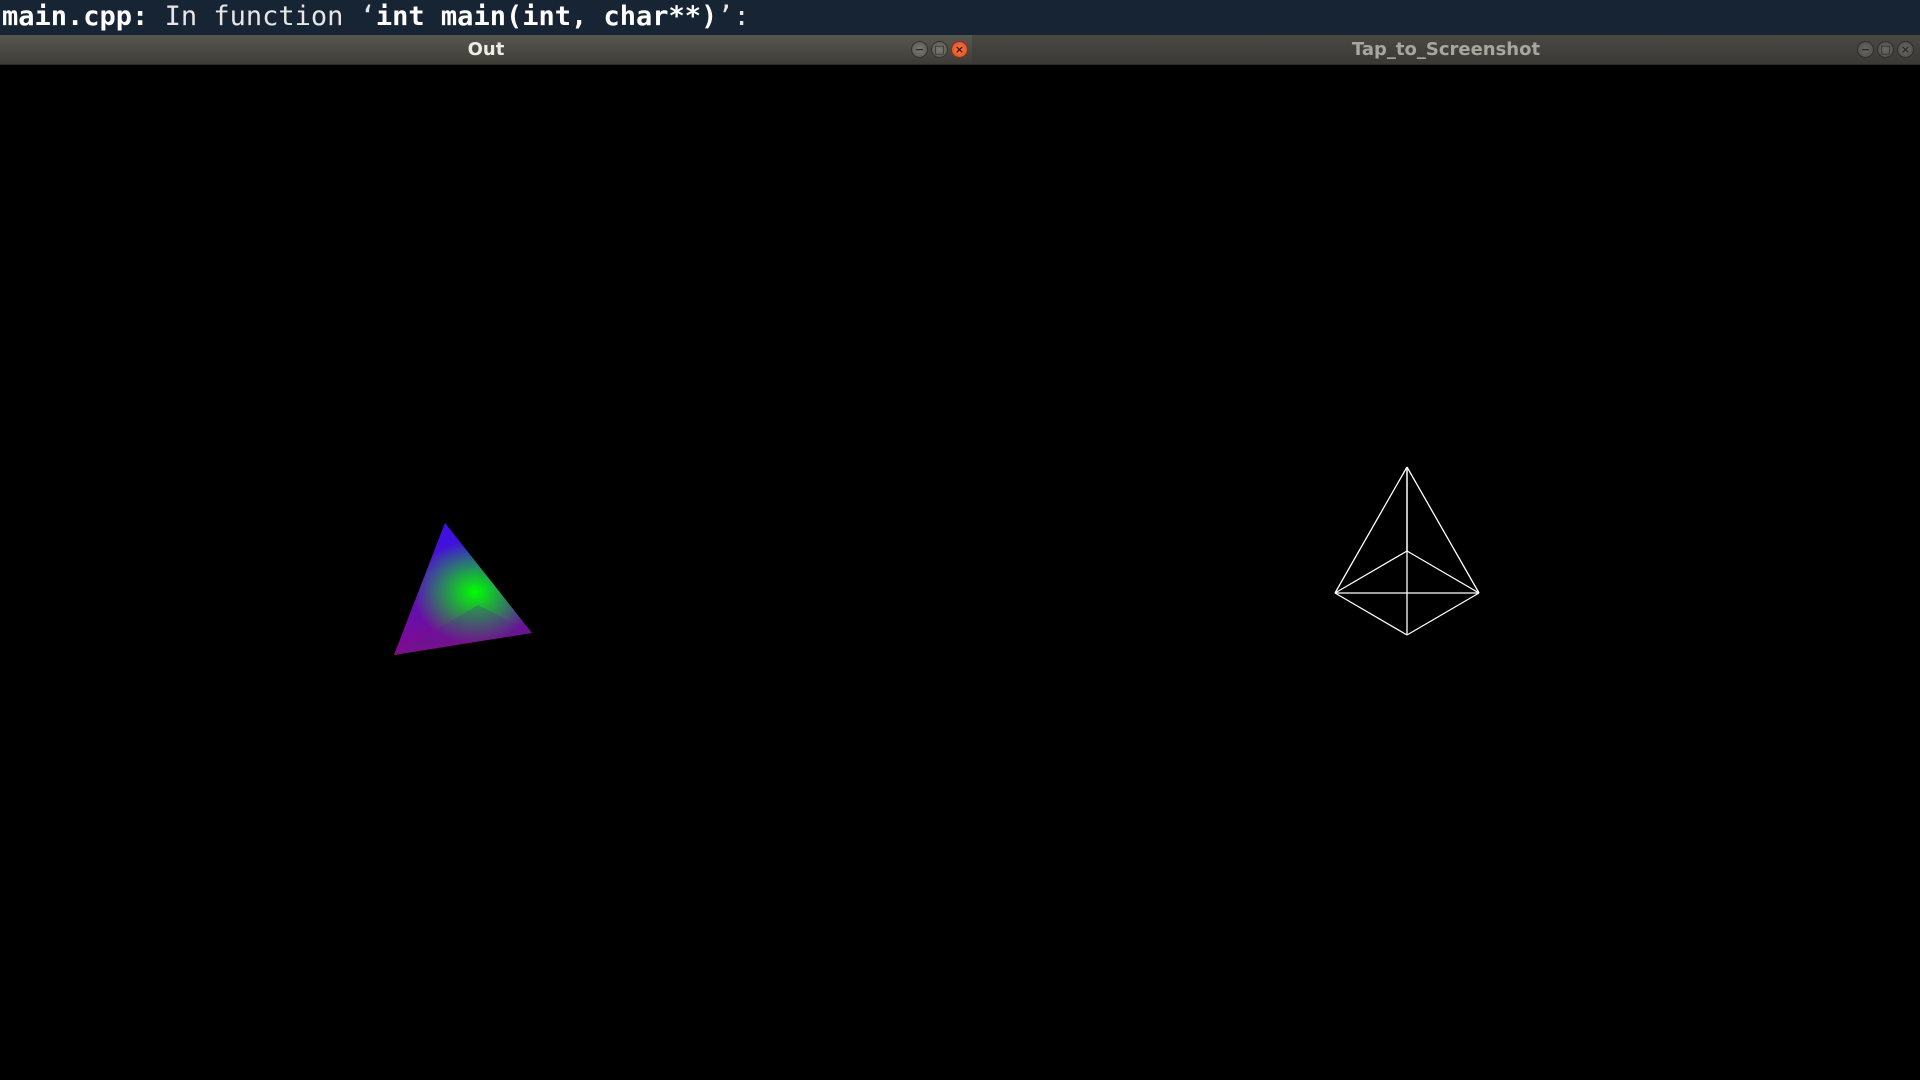 The image size is (1920, 1080). What do you see at coordinates (546, 16) in the screenshot?
I see `terminal-function-signature: int main(int, char**)` at bounding box center [546, 16].